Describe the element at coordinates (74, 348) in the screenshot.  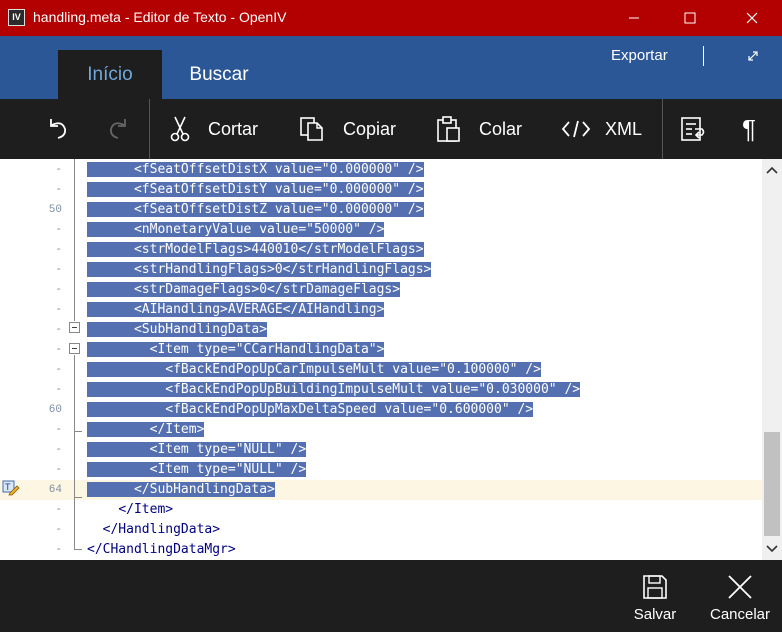
I see `fold-toggle-item` at that location.